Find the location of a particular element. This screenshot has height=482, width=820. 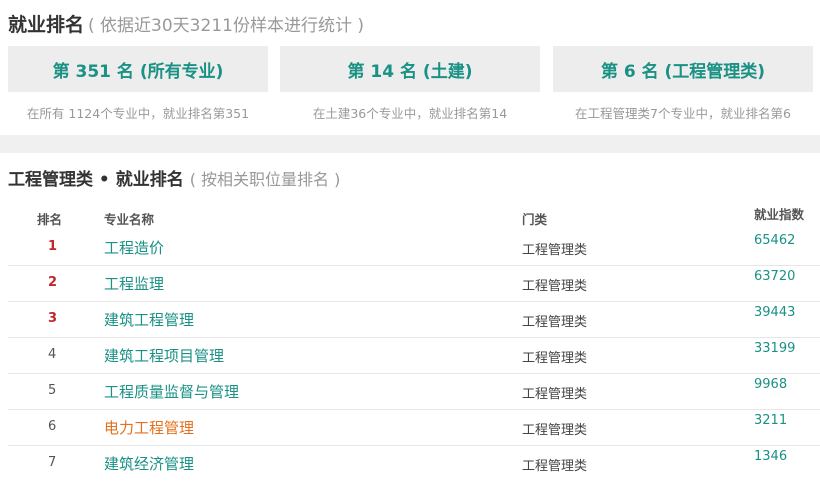

major-link: 工程监理 is located at coordinates (134, 283).